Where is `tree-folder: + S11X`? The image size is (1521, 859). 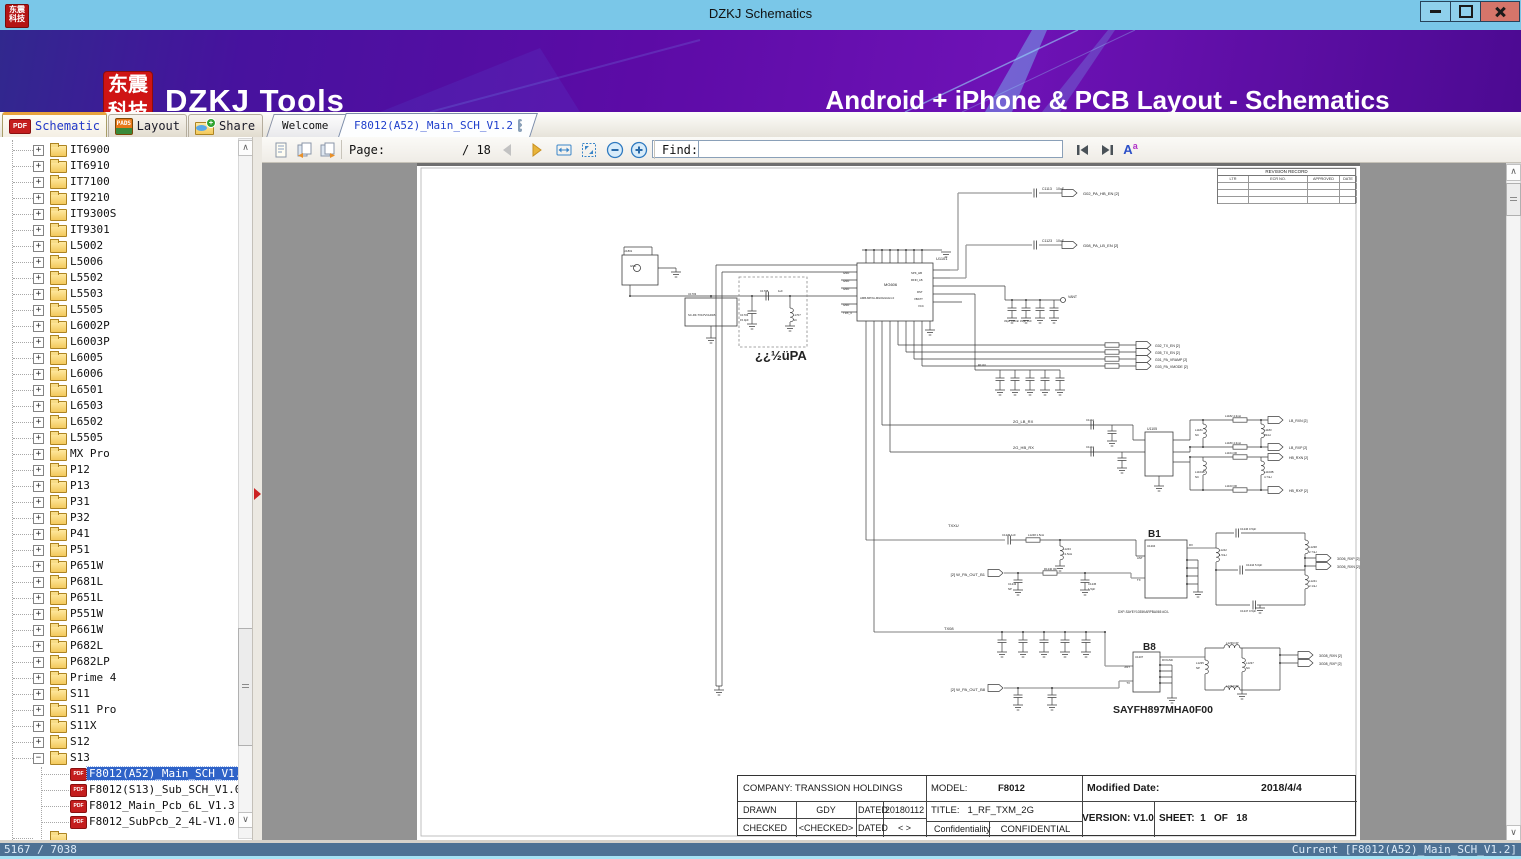
tree-folder: + S11X is located at coordinates (119, 726).